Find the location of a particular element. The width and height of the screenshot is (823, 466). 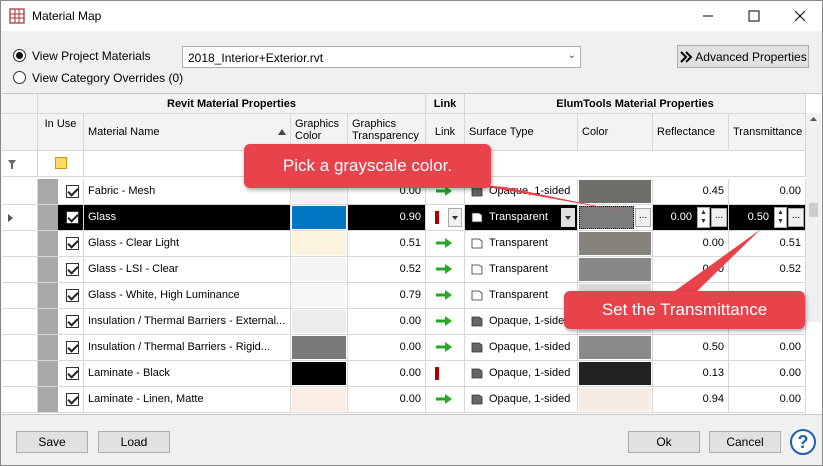

vertical-scrollbar is located at coordinates (813, 217).